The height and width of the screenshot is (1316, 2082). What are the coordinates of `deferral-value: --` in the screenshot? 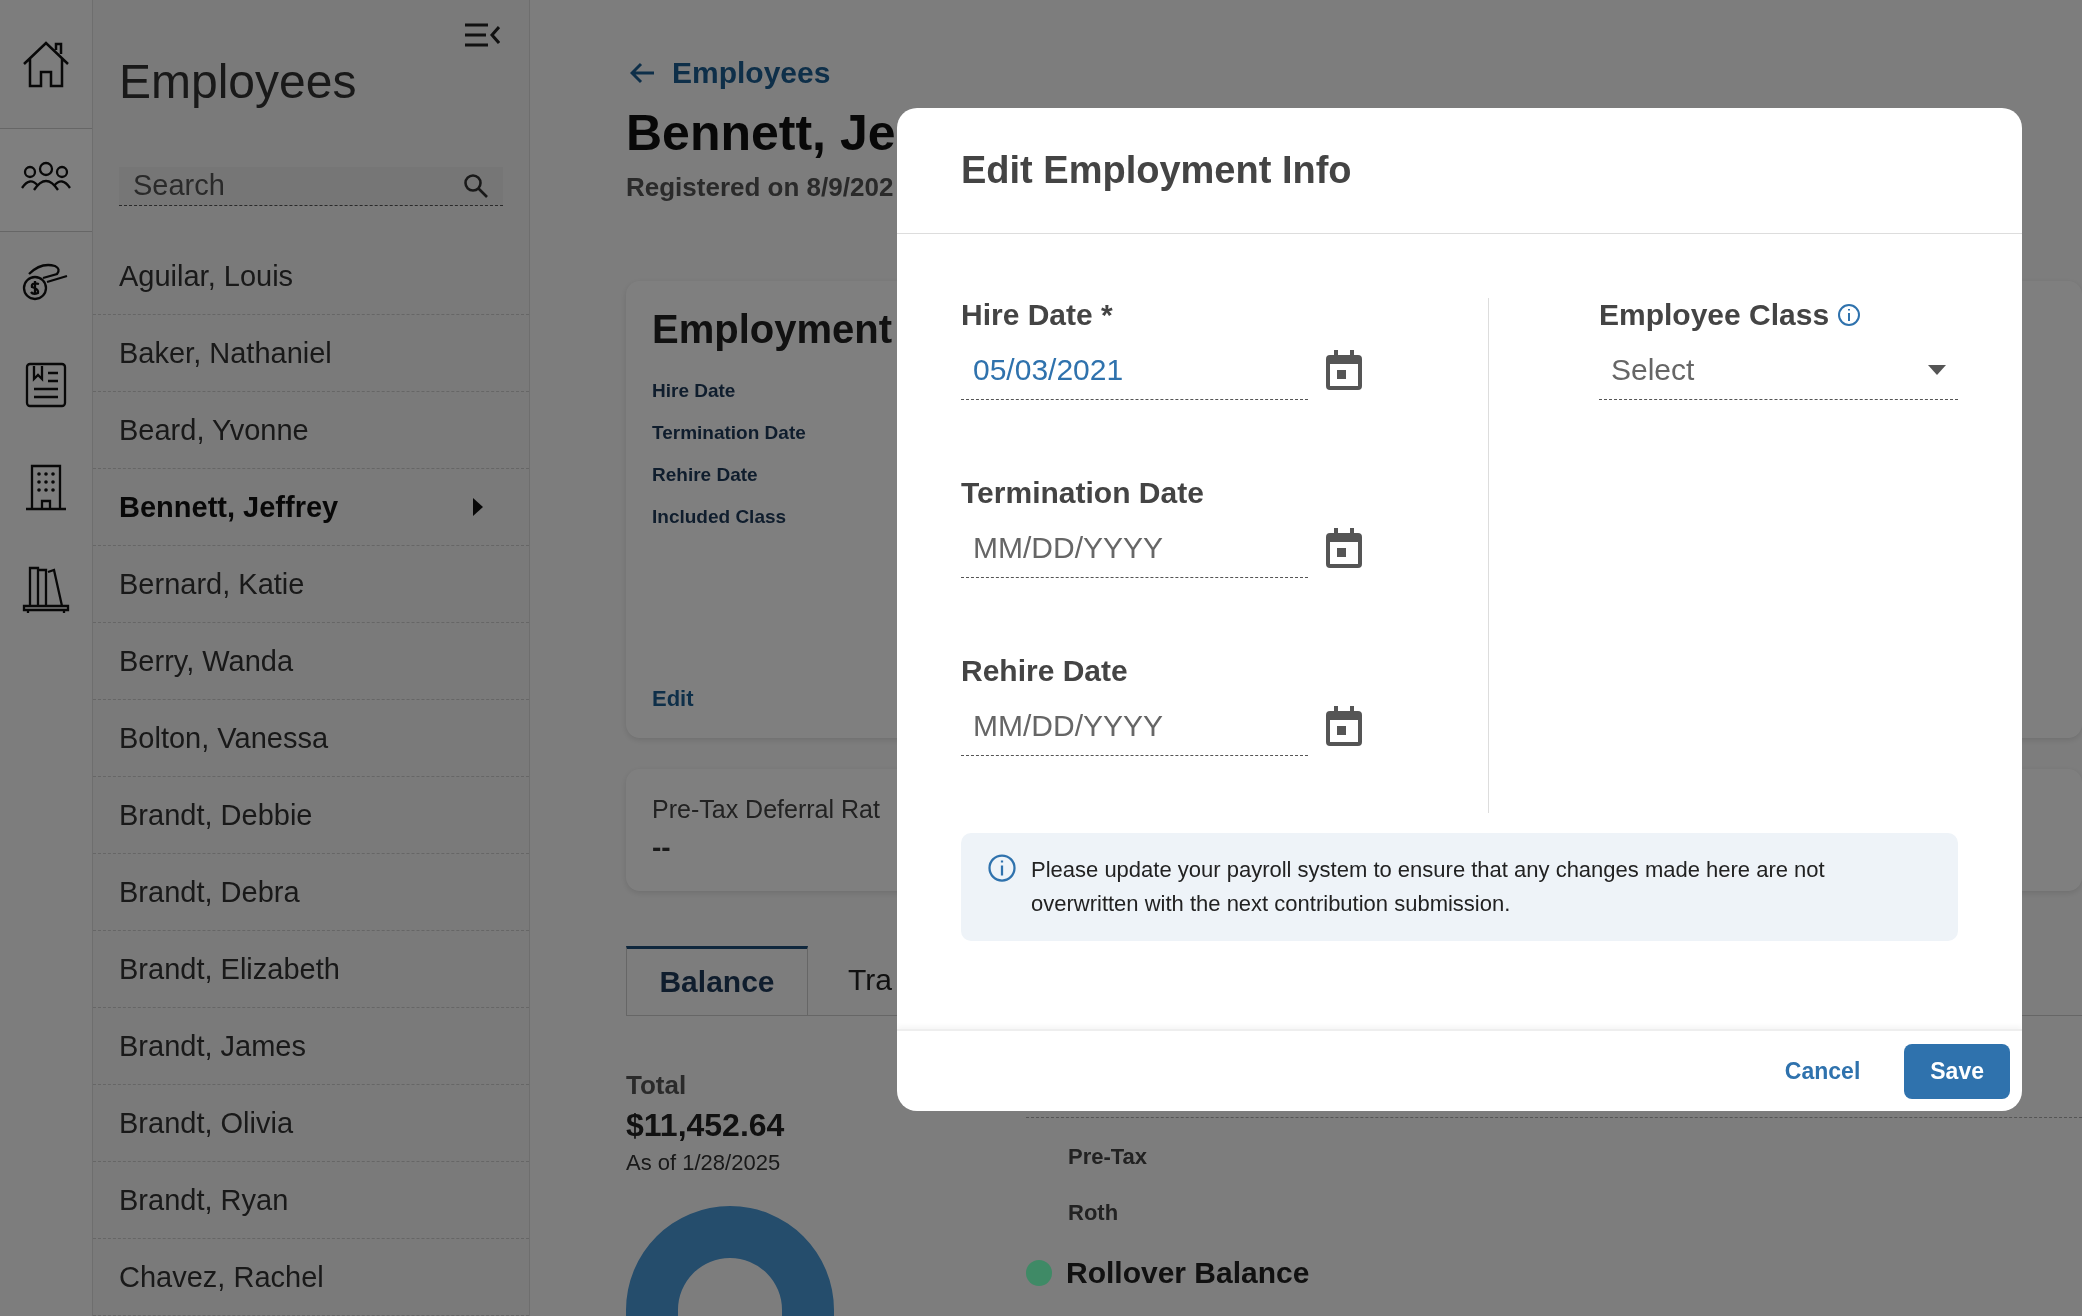 It's located at (661, 848).